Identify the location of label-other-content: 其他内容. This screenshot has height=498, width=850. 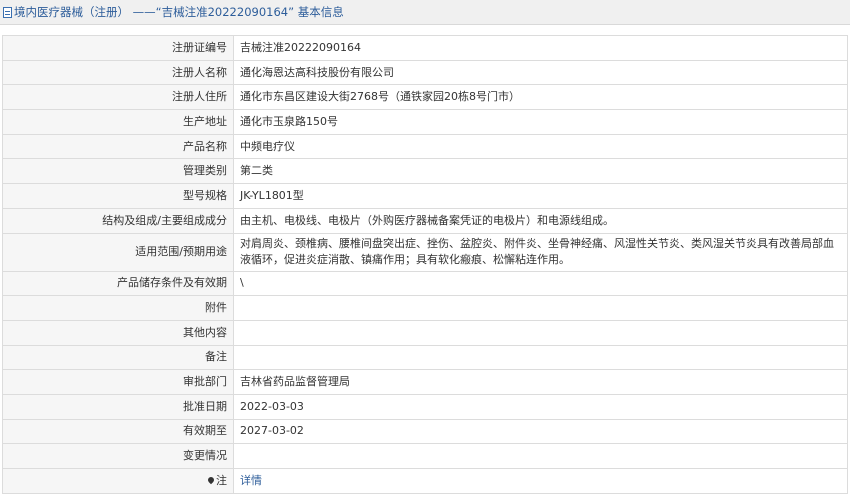
(118, 332).